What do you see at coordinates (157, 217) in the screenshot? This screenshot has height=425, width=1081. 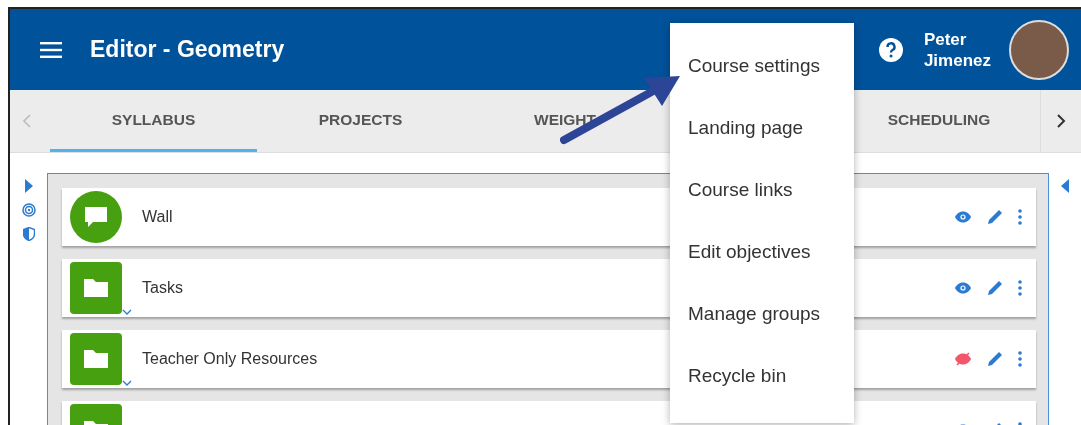 I see `row-title: Wall` at bounding box center [157, 217].